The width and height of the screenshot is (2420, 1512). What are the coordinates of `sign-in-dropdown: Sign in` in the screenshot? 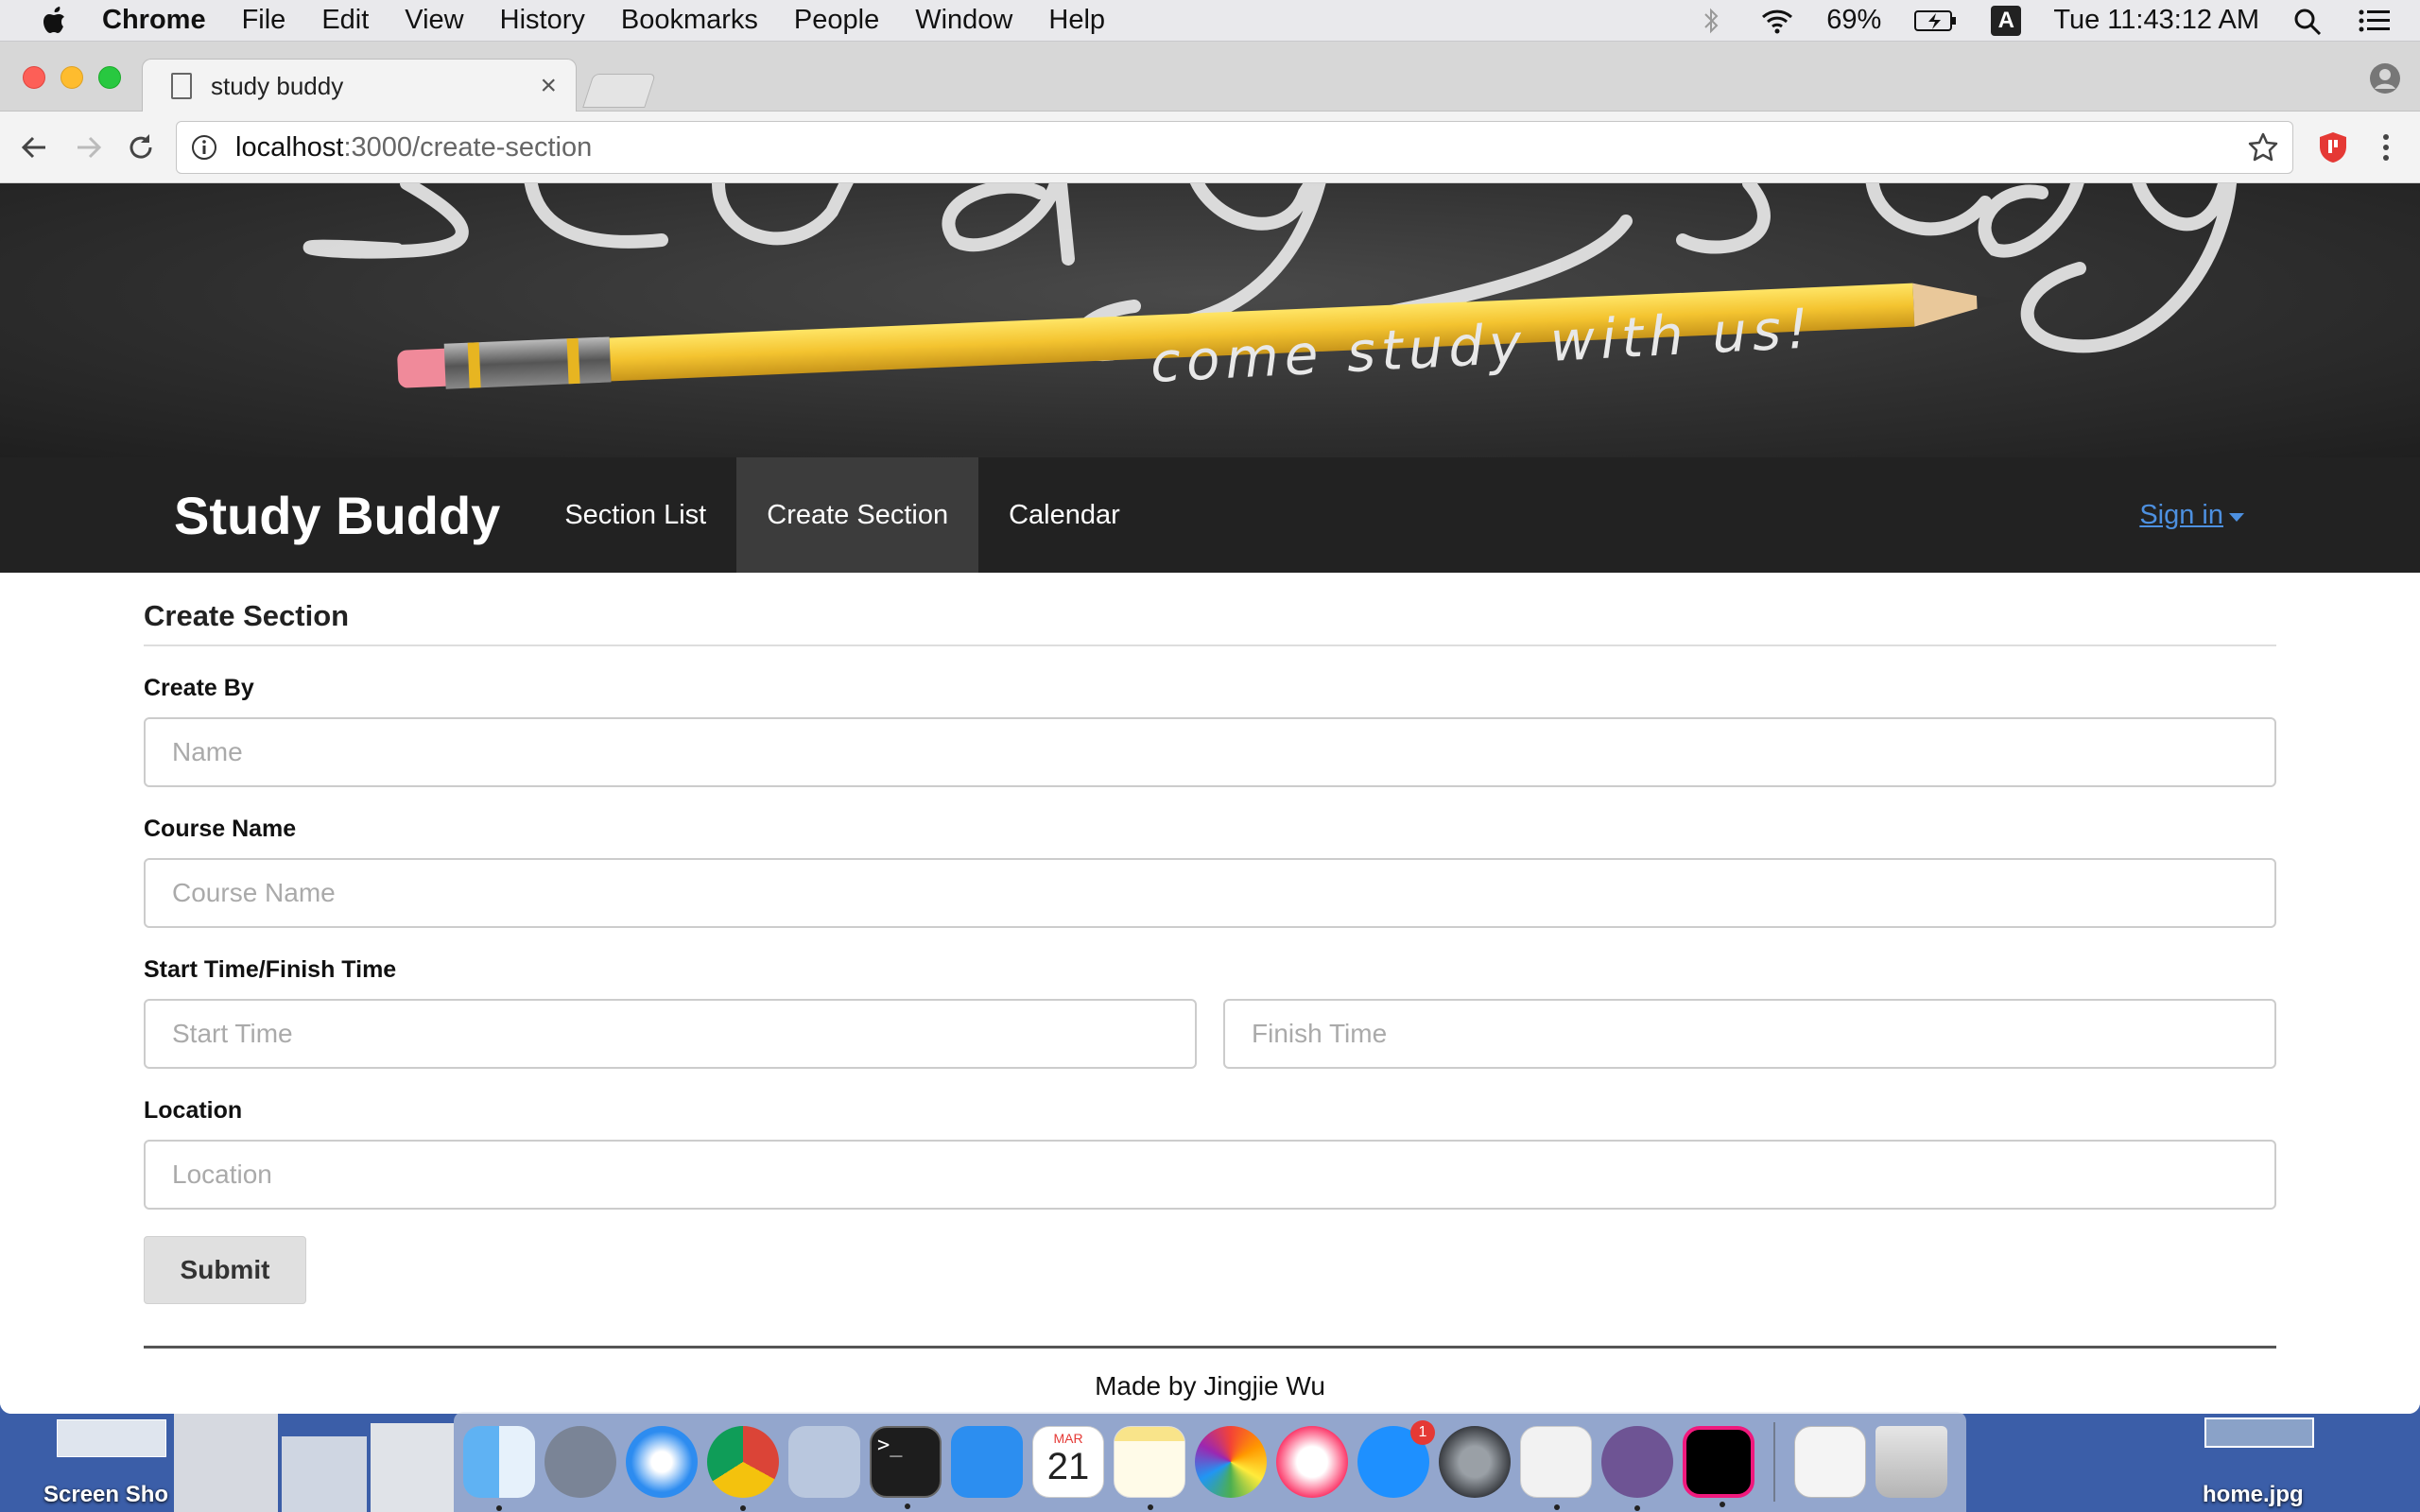 It's located at (2191, 515).